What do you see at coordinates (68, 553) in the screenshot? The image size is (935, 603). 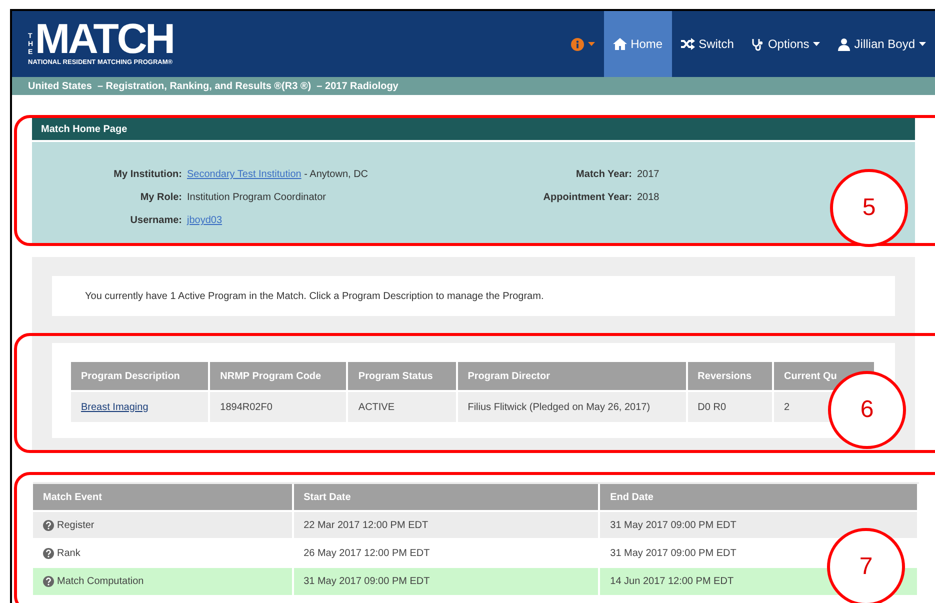 I see `table-cell-text: Rank` at bounding box center [68, 553].